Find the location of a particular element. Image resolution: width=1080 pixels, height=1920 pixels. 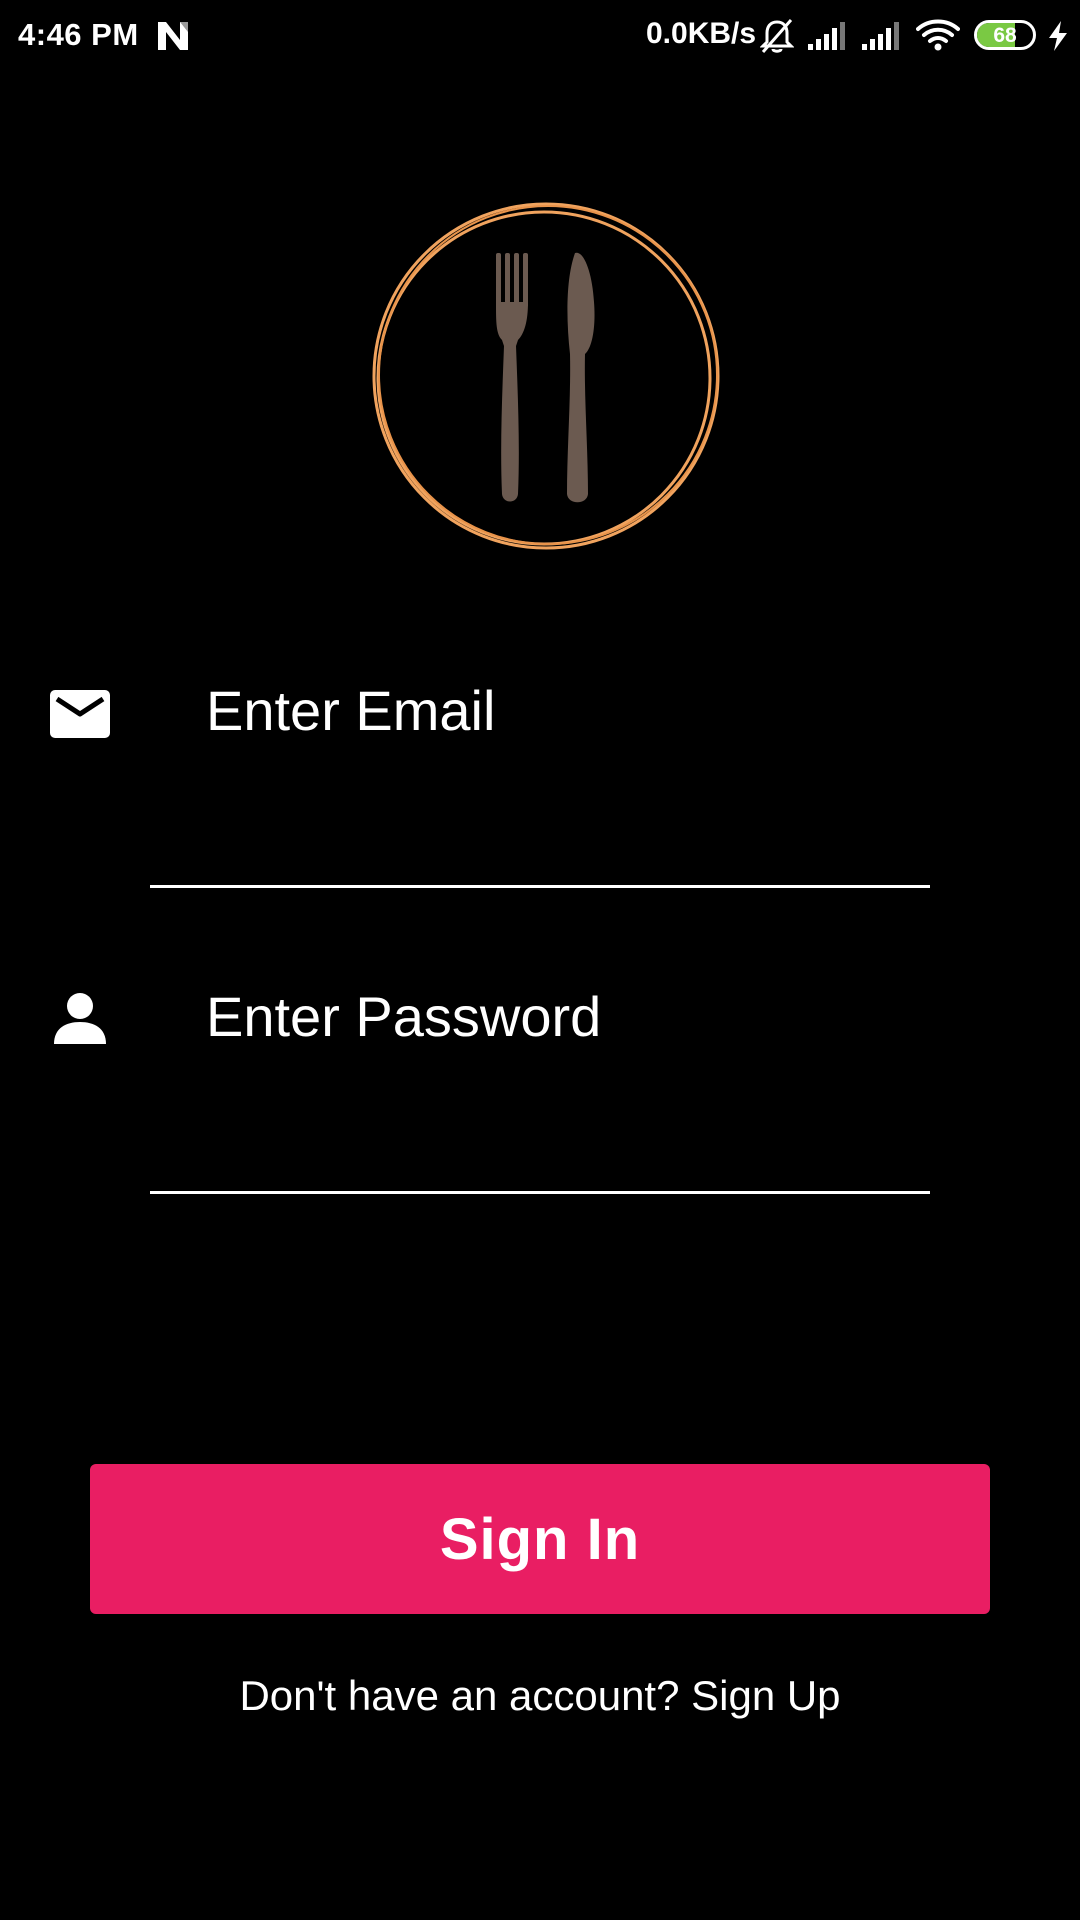

battery-icon: 68 is located at coordinates (1005, 35).